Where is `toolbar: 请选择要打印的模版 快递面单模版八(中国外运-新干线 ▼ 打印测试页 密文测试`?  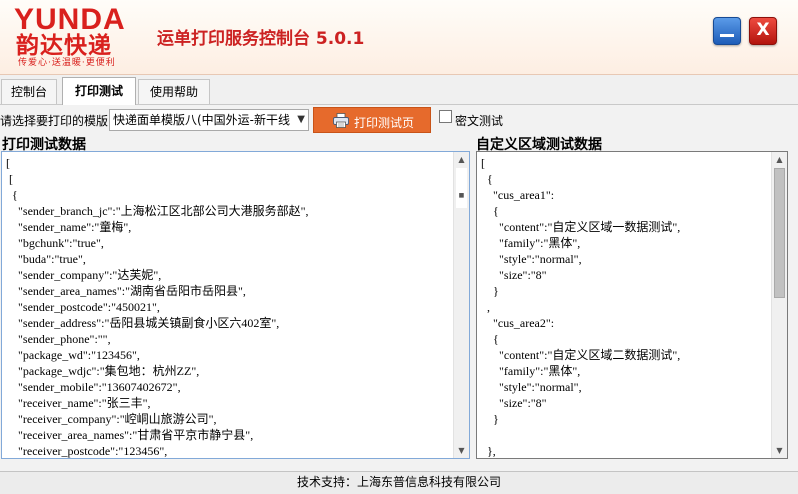
toolbar: 请选择要打印的模版 快递面单模版八(中国外运-新干线 ▼ 打印测试页 密文测试 is located at coordinates (399, 119).